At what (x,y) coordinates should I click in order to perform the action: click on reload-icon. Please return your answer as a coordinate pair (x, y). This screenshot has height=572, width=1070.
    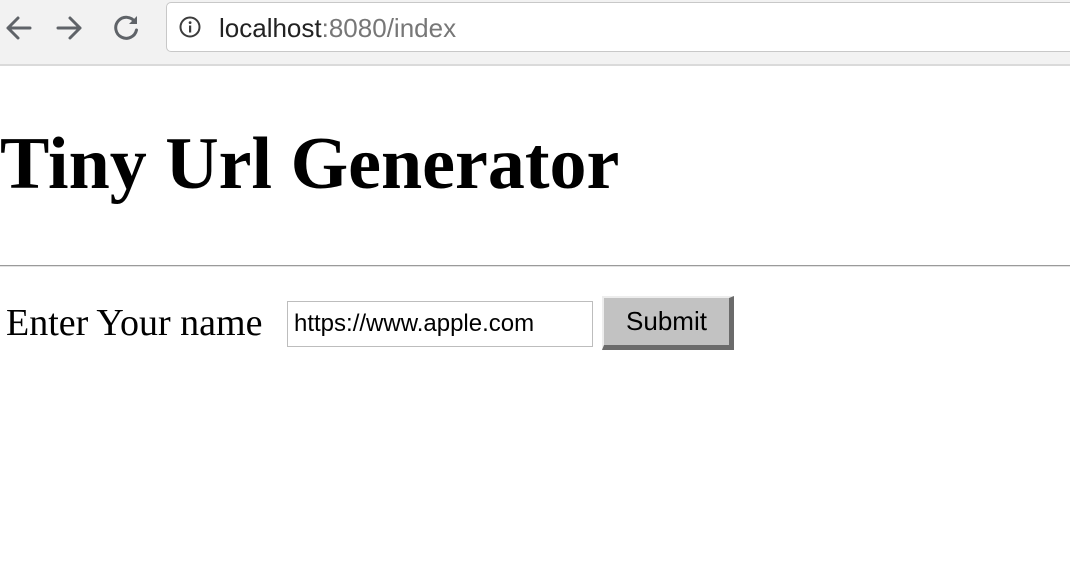
    Looking at the image, I should click on (126, 27).